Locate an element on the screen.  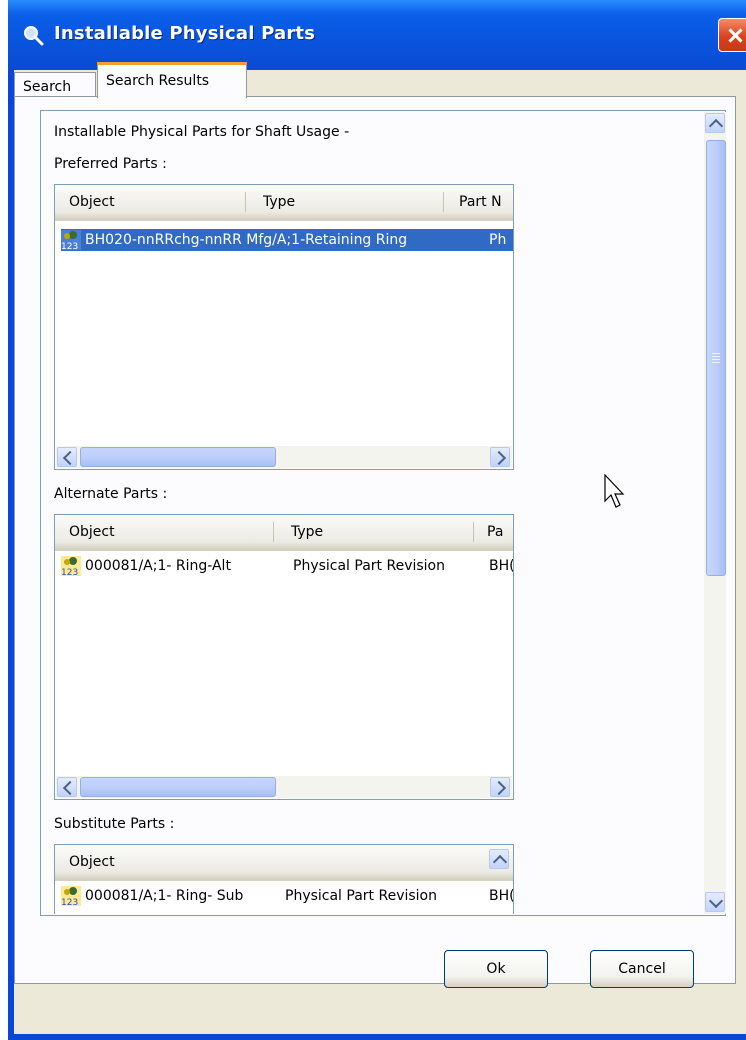
object-cell: 000081/A;1- Ring-Alt is located at coordinates (158, 566).